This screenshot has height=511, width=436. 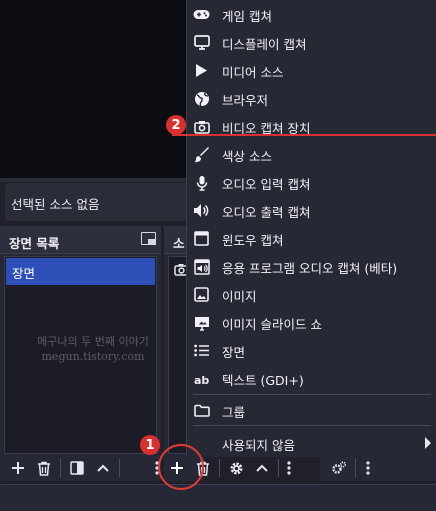 I want to click on menu-item-audio-input-capture: 오디오 입력 캡쳐, so click(x=311, y=182).